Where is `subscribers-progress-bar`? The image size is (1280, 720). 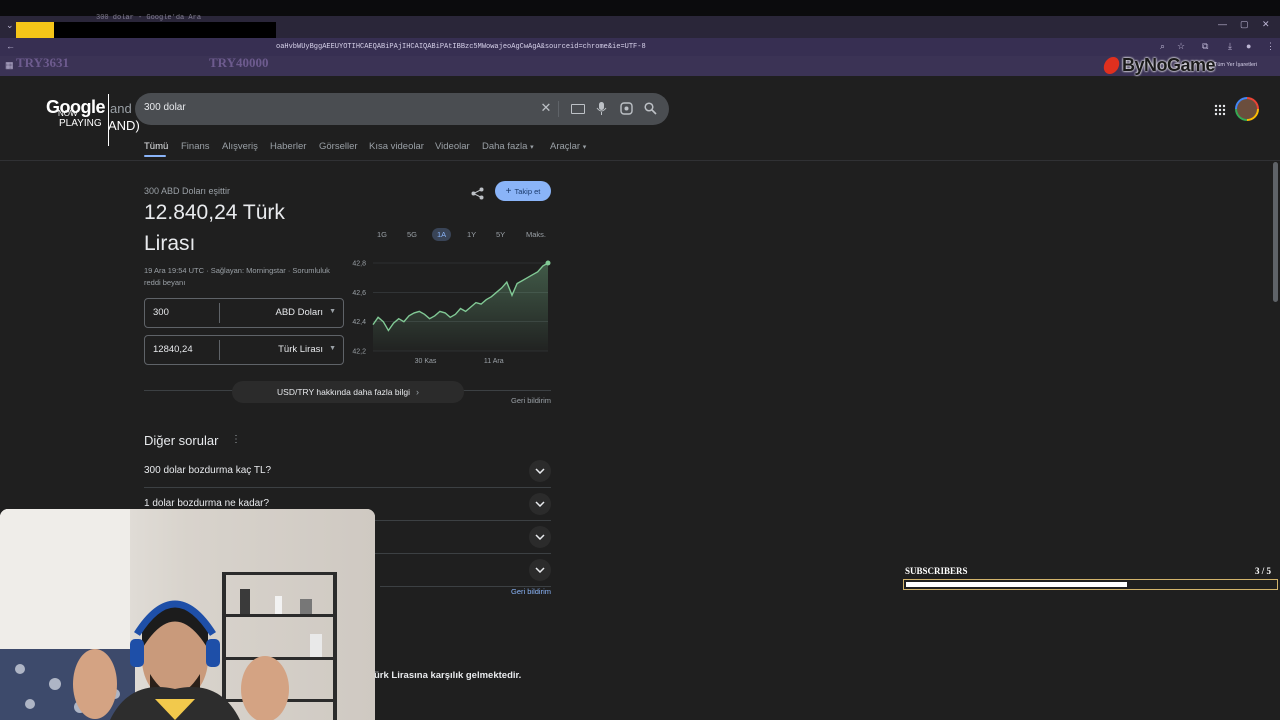 subscribers-progress-bar is located at coordinates (1090, 584).